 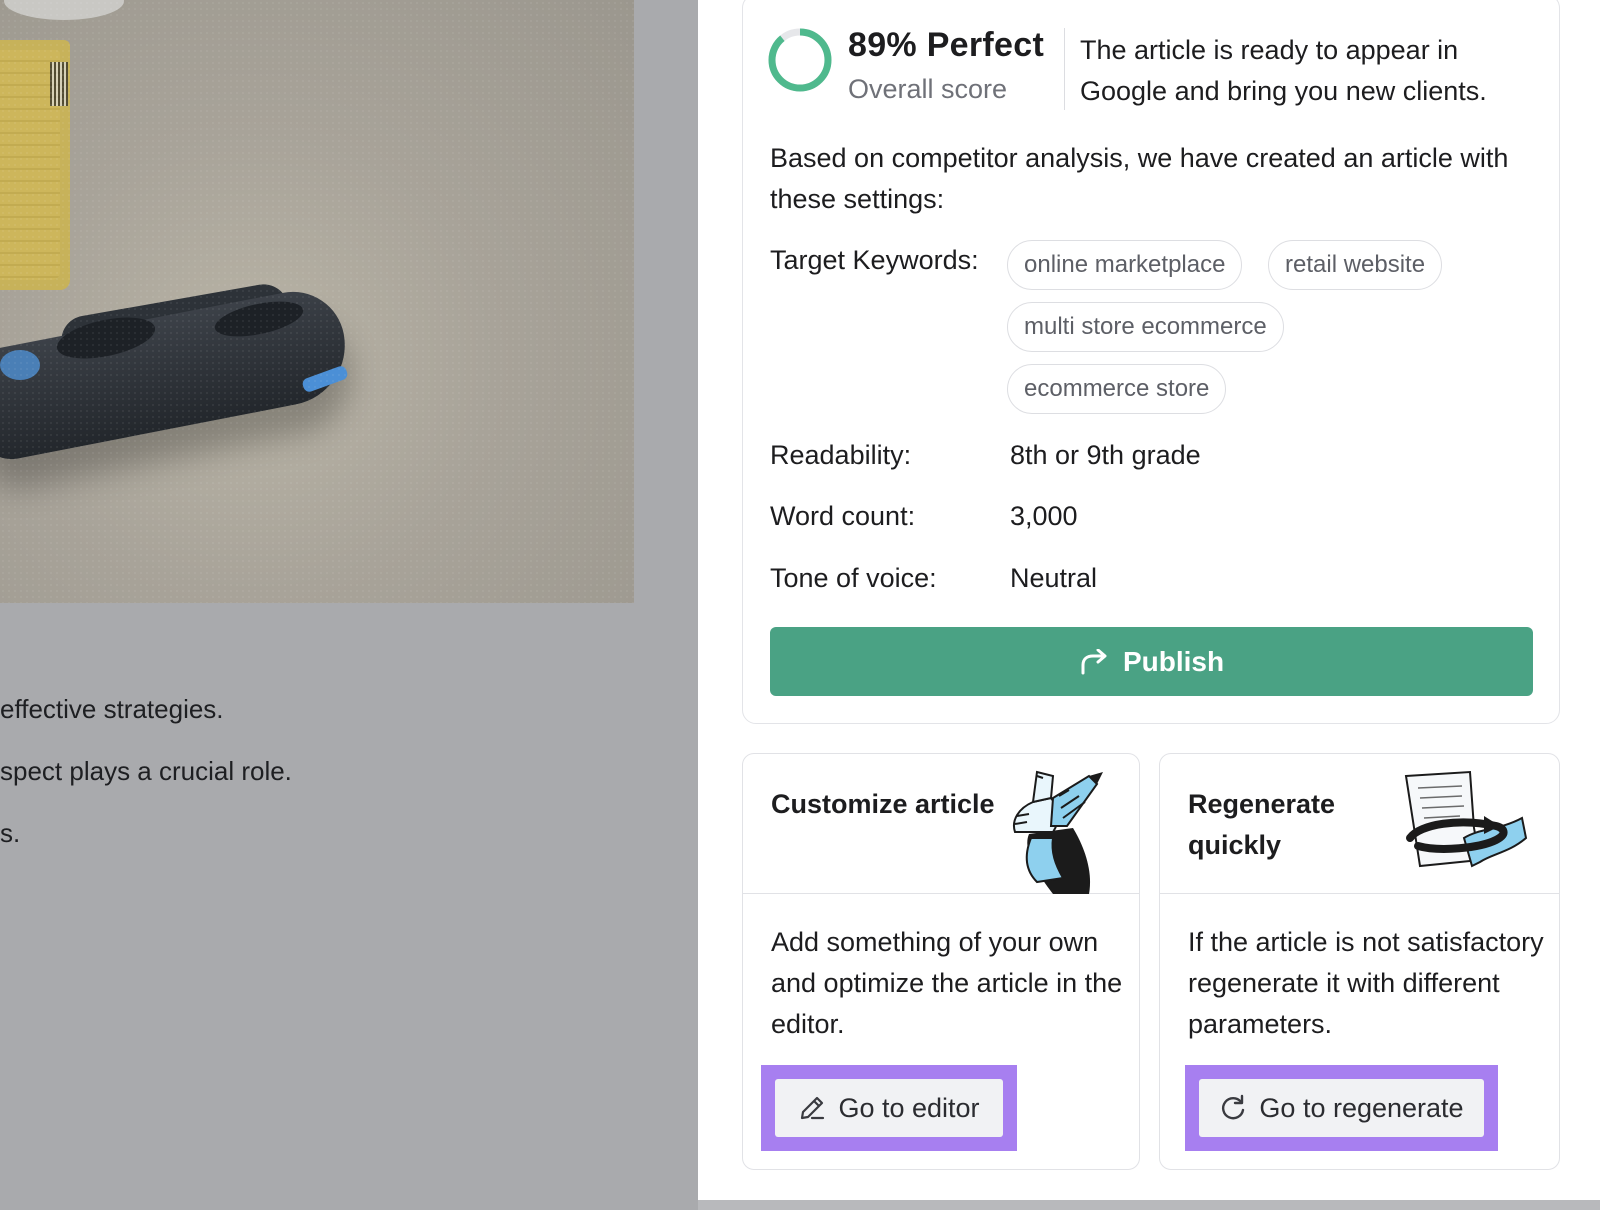 I want to click on refresh-icon, so click(x=1233, y=1107).